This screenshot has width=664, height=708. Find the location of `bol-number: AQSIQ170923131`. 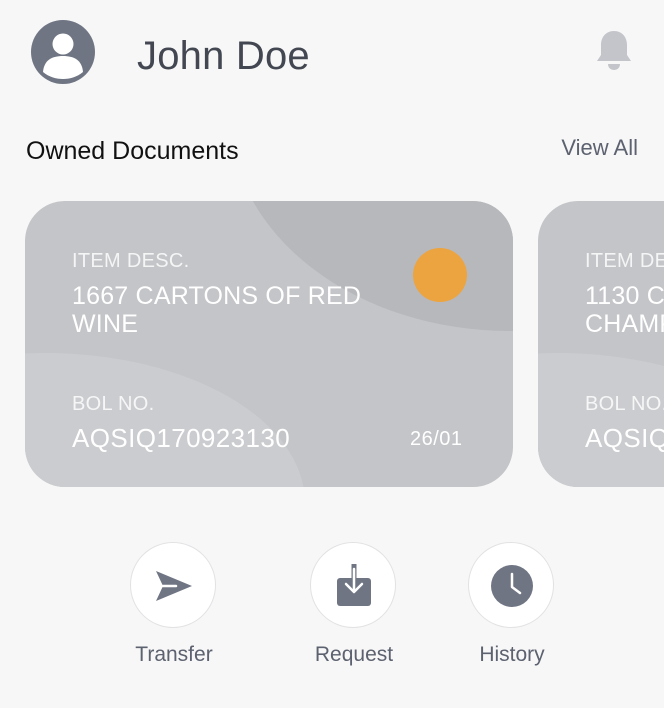

bol-number: AQSIQ170923131 is located at coordinates (624, 438).